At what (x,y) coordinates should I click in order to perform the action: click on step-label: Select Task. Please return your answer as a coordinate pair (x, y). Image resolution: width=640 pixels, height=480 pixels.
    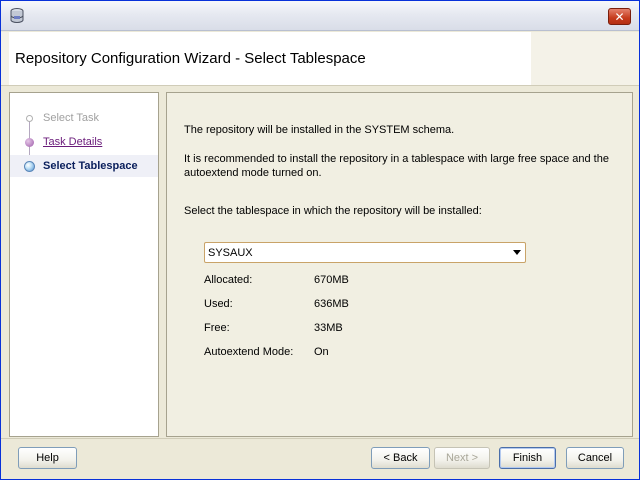
    Looking at the image, I should click on (71, 118).